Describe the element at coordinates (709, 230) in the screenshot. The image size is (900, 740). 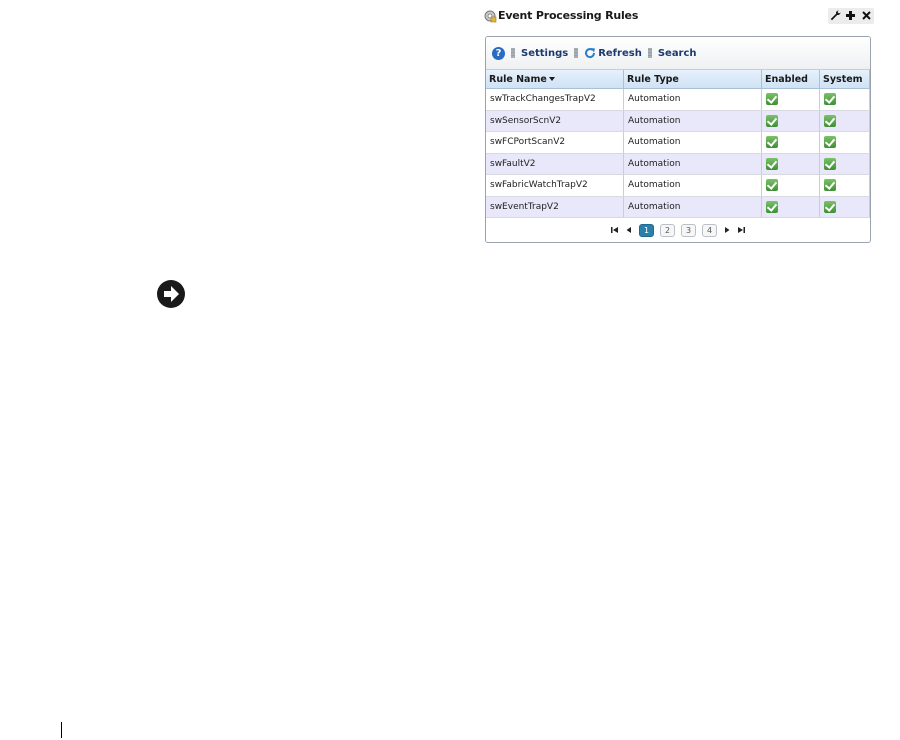
I see `page-4-button: 4` at that location.